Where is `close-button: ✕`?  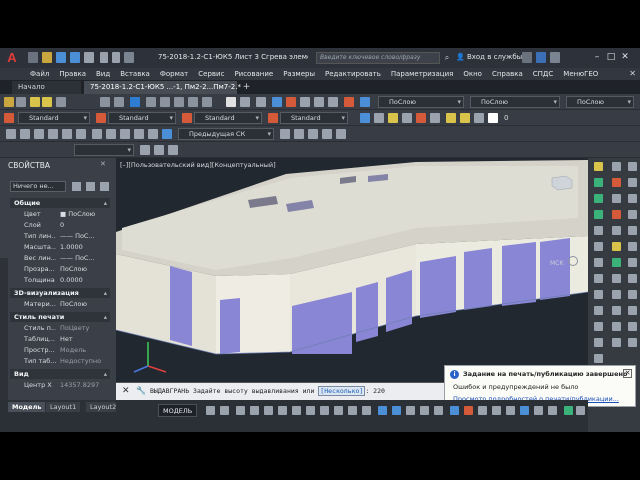 close-button: ✕ is located at coordinates (625, 57).